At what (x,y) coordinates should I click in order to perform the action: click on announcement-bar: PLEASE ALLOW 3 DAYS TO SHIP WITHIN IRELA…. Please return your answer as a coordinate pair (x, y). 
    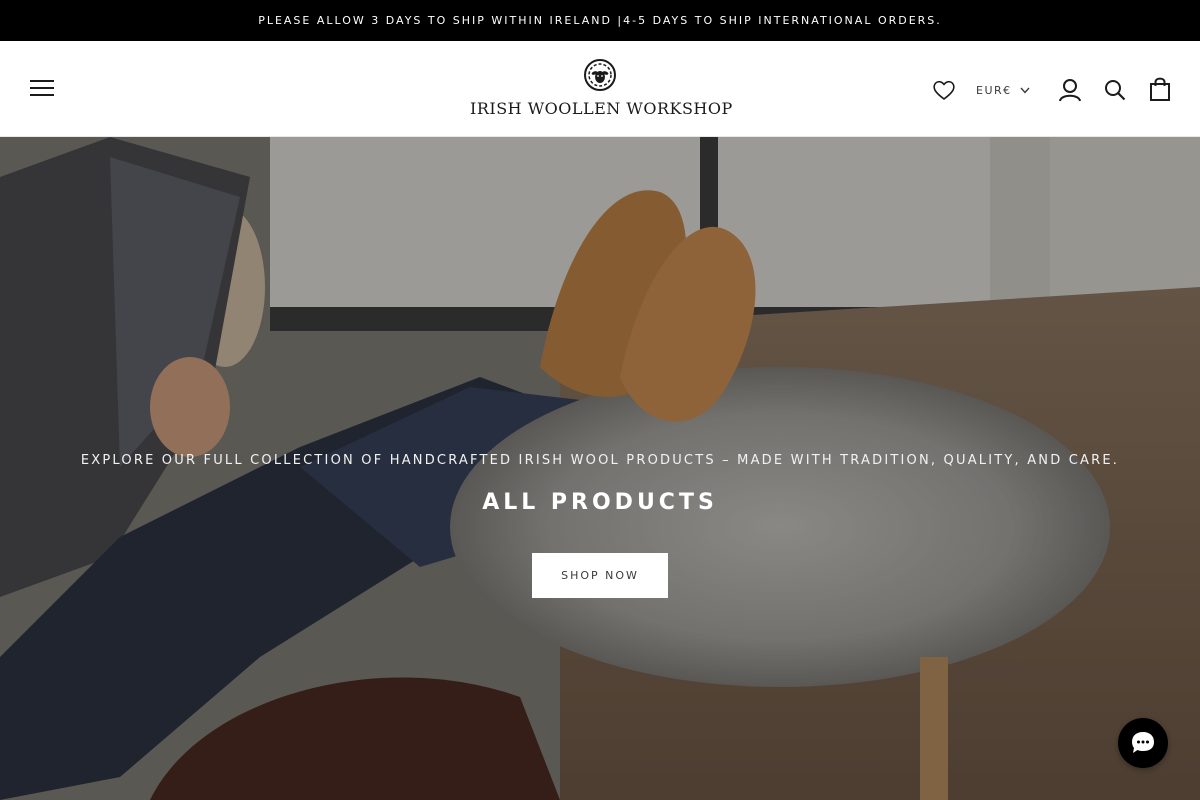
    Looking at the image, I should click on (600, 20).